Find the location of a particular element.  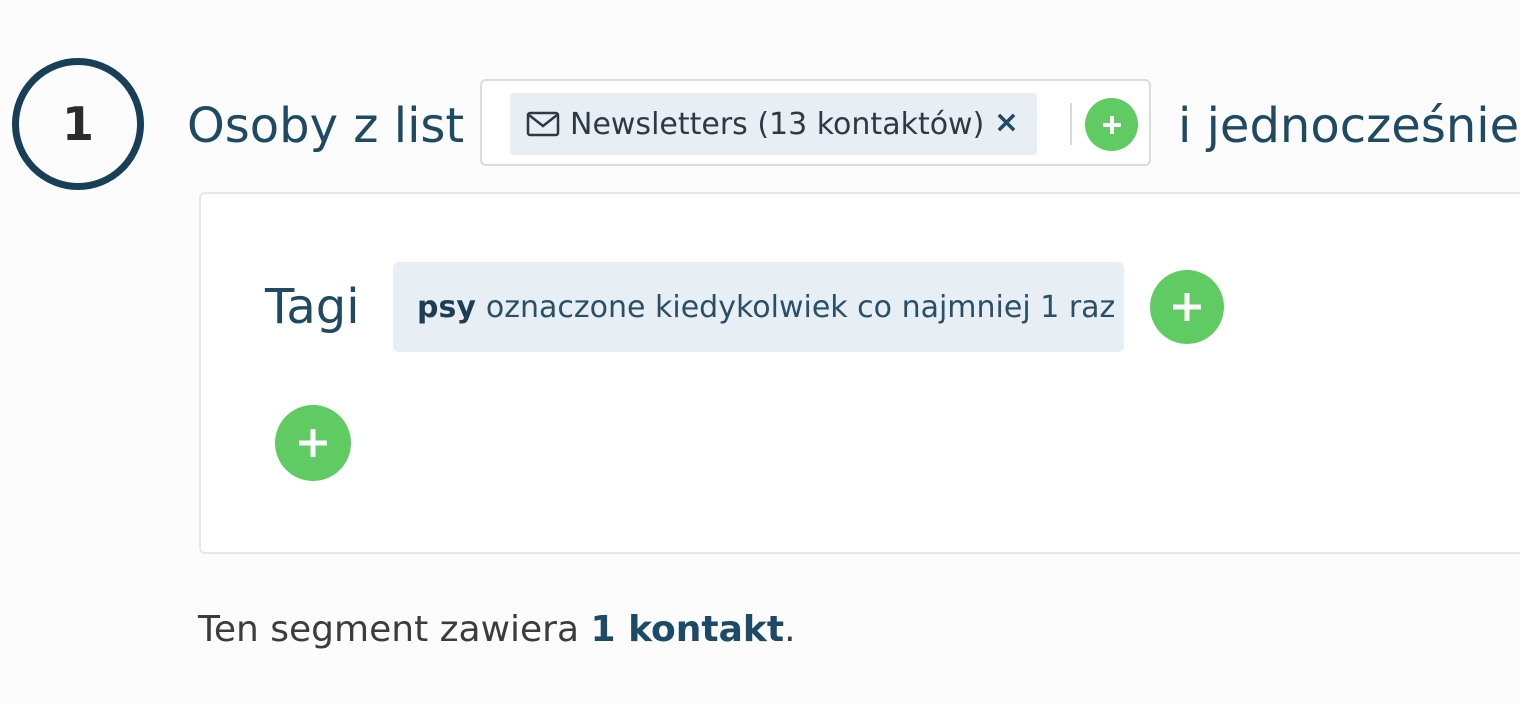

add-tag-condition-button is located at coordinates (1187, 307).